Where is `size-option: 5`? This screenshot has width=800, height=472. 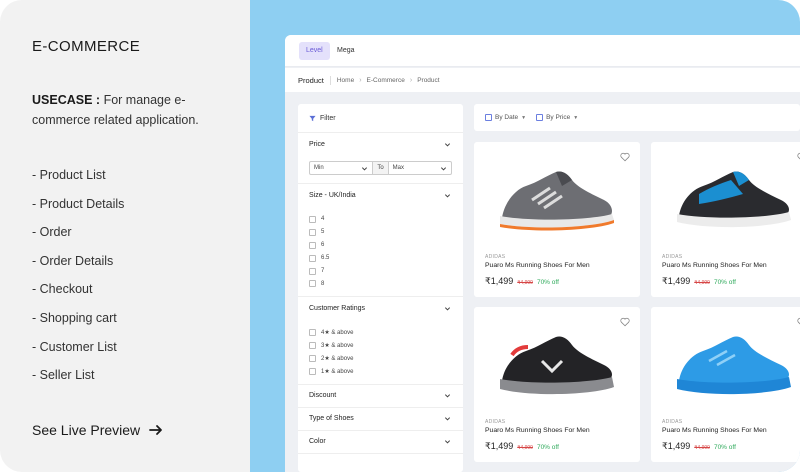 size-option: 5 is located at coordinates (380, 232).